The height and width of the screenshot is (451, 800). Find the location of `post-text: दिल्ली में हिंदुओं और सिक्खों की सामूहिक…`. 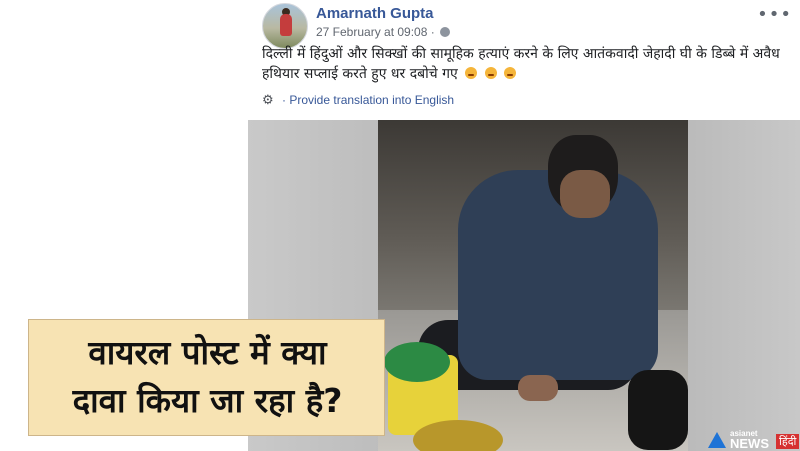

post-text: दिल्ली में हिंदुओं और सिक्खों की सामूहिक… is located at coordinates (527, 64).